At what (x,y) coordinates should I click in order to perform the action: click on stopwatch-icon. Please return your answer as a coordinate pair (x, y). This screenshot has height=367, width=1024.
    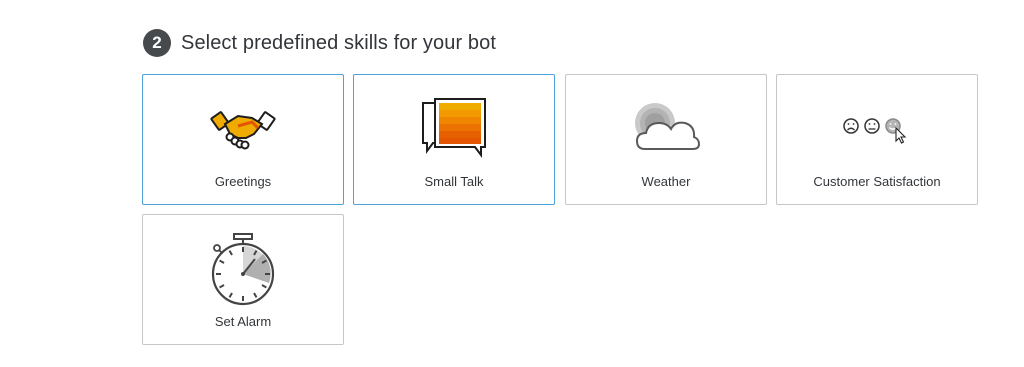
    Looking at the image, I should click on (243, 269).